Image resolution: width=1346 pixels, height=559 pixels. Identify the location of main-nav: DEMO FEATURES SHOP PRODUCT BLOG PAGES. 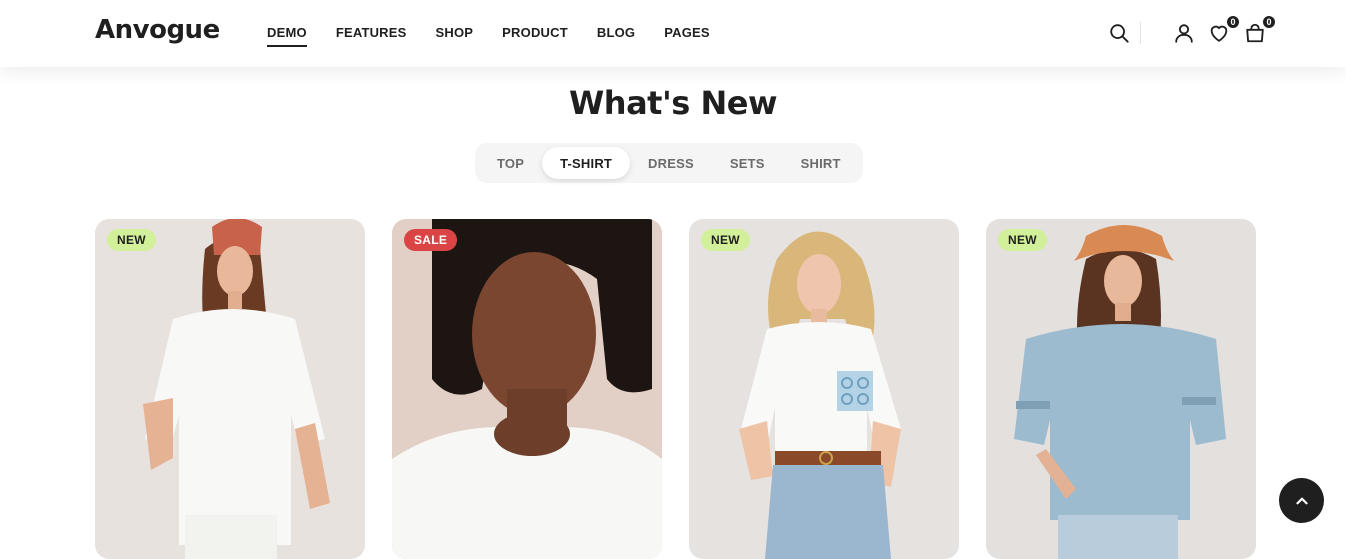
(503, 36).